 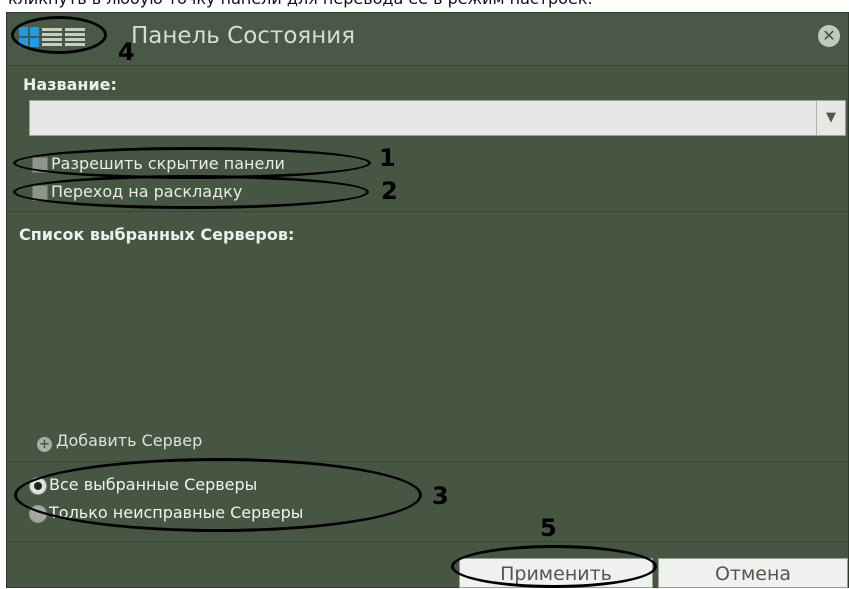 What do you see at coordinates (40, 165) in the screenshot?
I see `allow-hide-checkbox` at bounding box center [40, 165].